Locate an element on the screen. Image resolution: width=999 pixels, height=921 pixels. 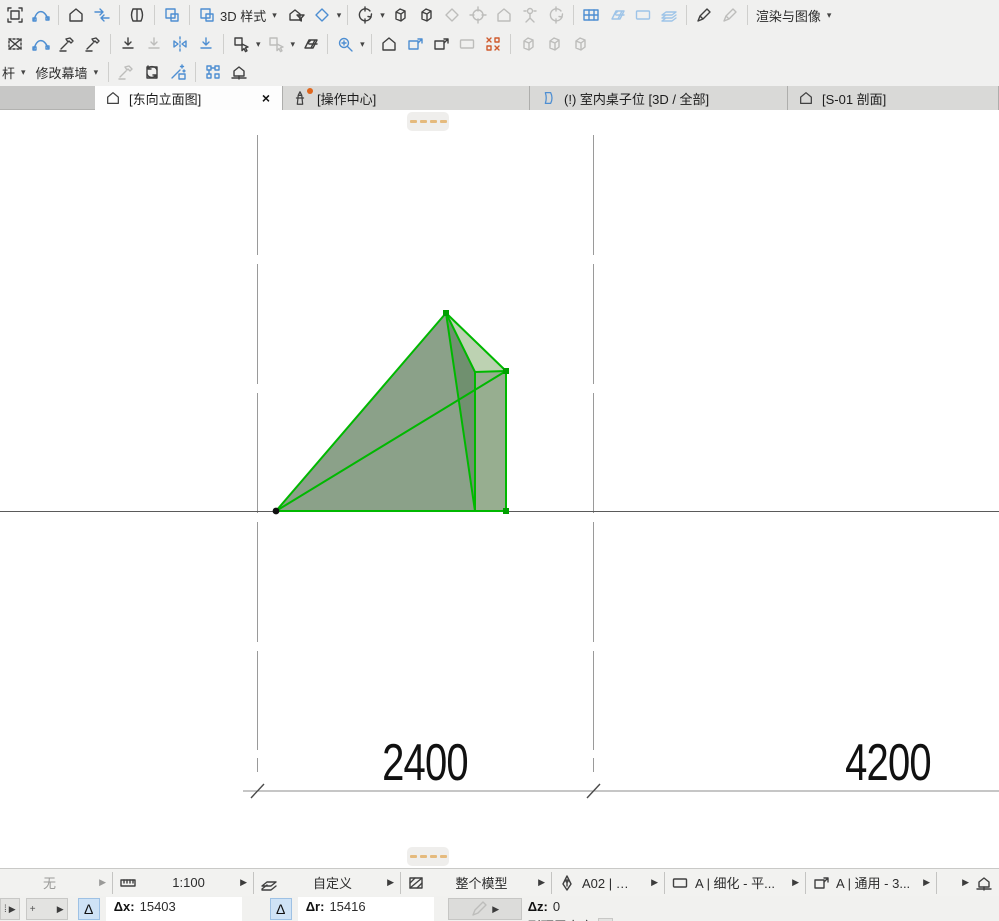
dimension-style-selector: A | 细化 - 平... ▶ is located at coordinates (735, 882).